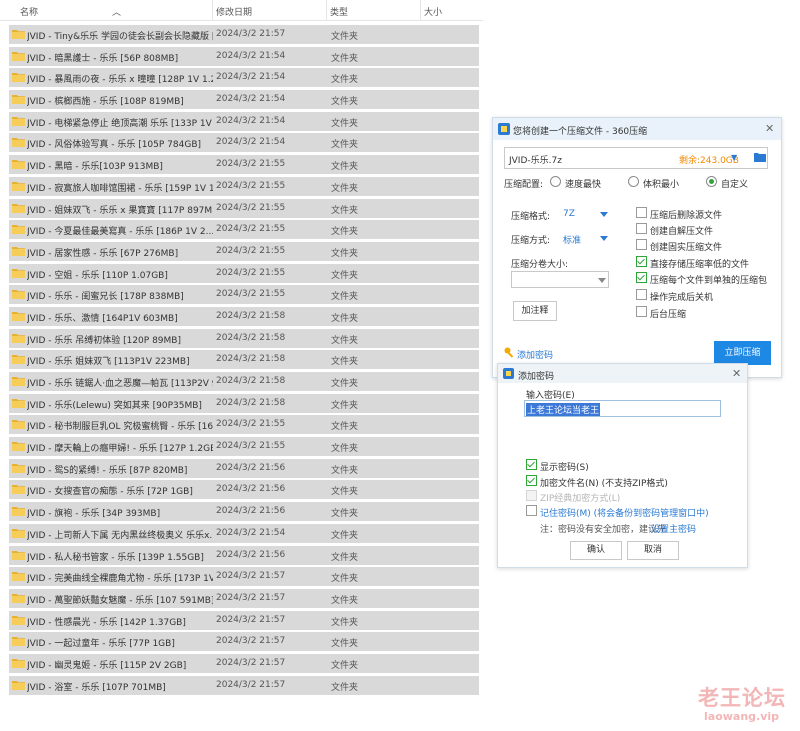  What do you see at coordinates (624, 512) in the screenshot?
I see `checkbox-label: 记住密码(M) (将会备份到密码管理窗口中)` at bounding box center [624, 512].